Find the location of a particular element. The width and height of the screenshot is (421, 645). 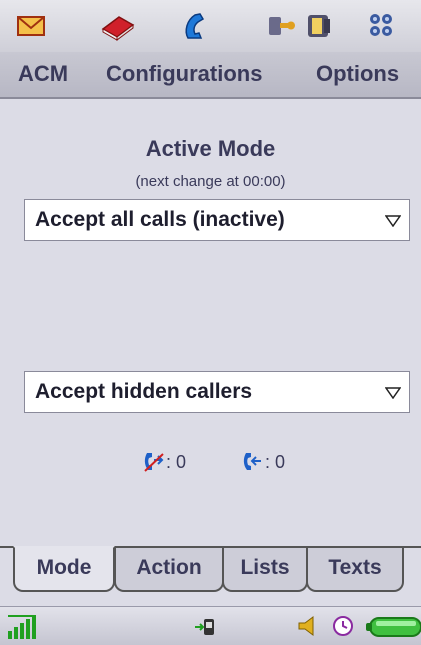

mode-select: Accept all calls (inactive) is located at coordinates (217, 220).